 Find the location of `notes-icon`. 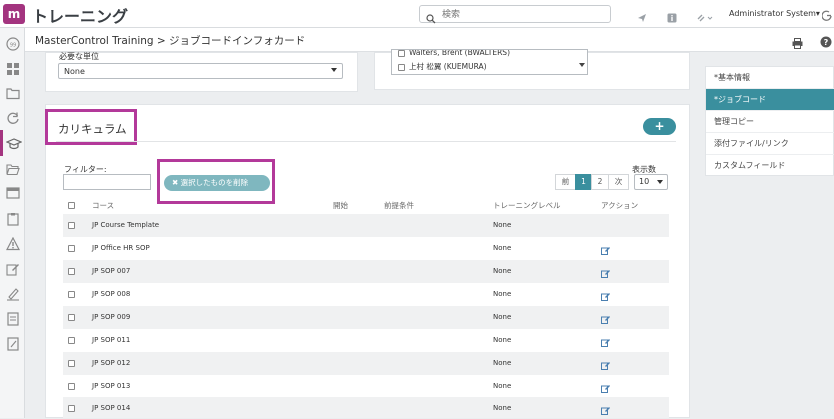

notes-icon is located at coordinates (13, 343).